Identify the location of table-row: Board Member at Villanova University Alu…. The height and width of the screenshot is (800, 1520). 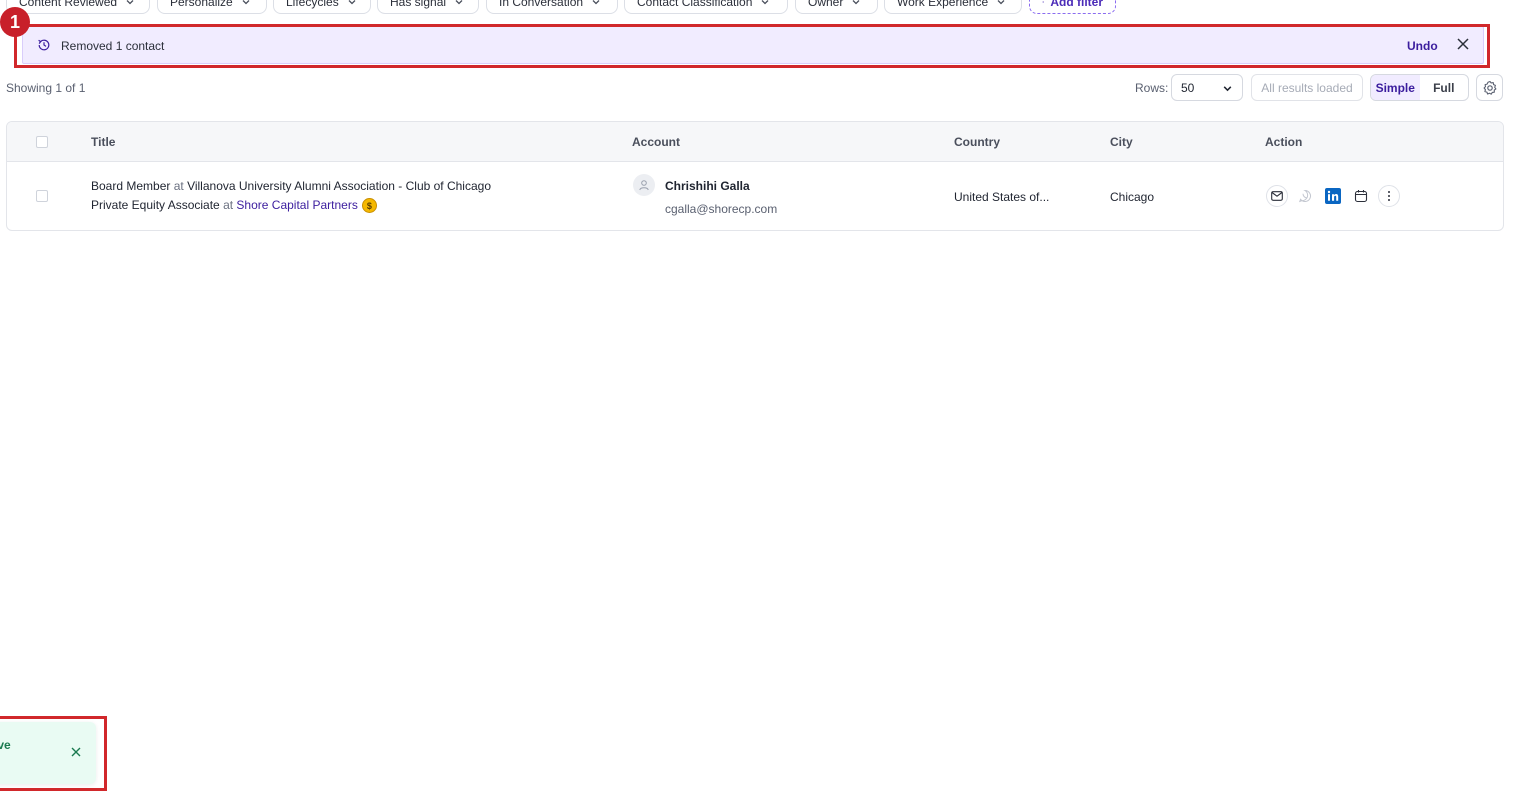
(755, 196).